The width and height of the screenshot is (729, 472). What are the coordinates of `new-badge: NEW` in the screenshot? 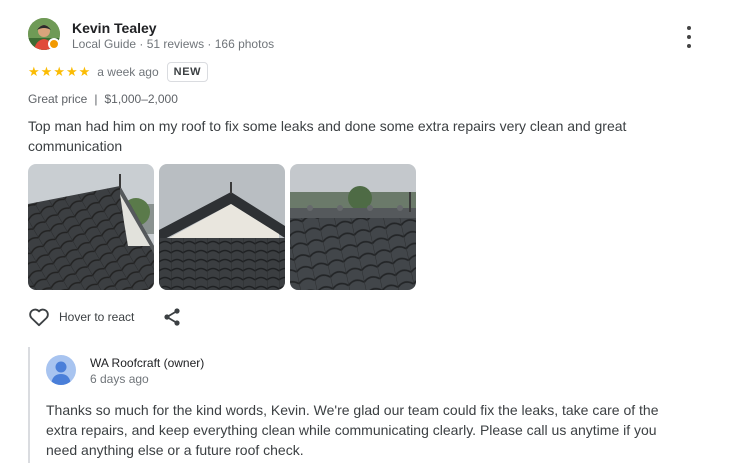 It's located at (187, 72).